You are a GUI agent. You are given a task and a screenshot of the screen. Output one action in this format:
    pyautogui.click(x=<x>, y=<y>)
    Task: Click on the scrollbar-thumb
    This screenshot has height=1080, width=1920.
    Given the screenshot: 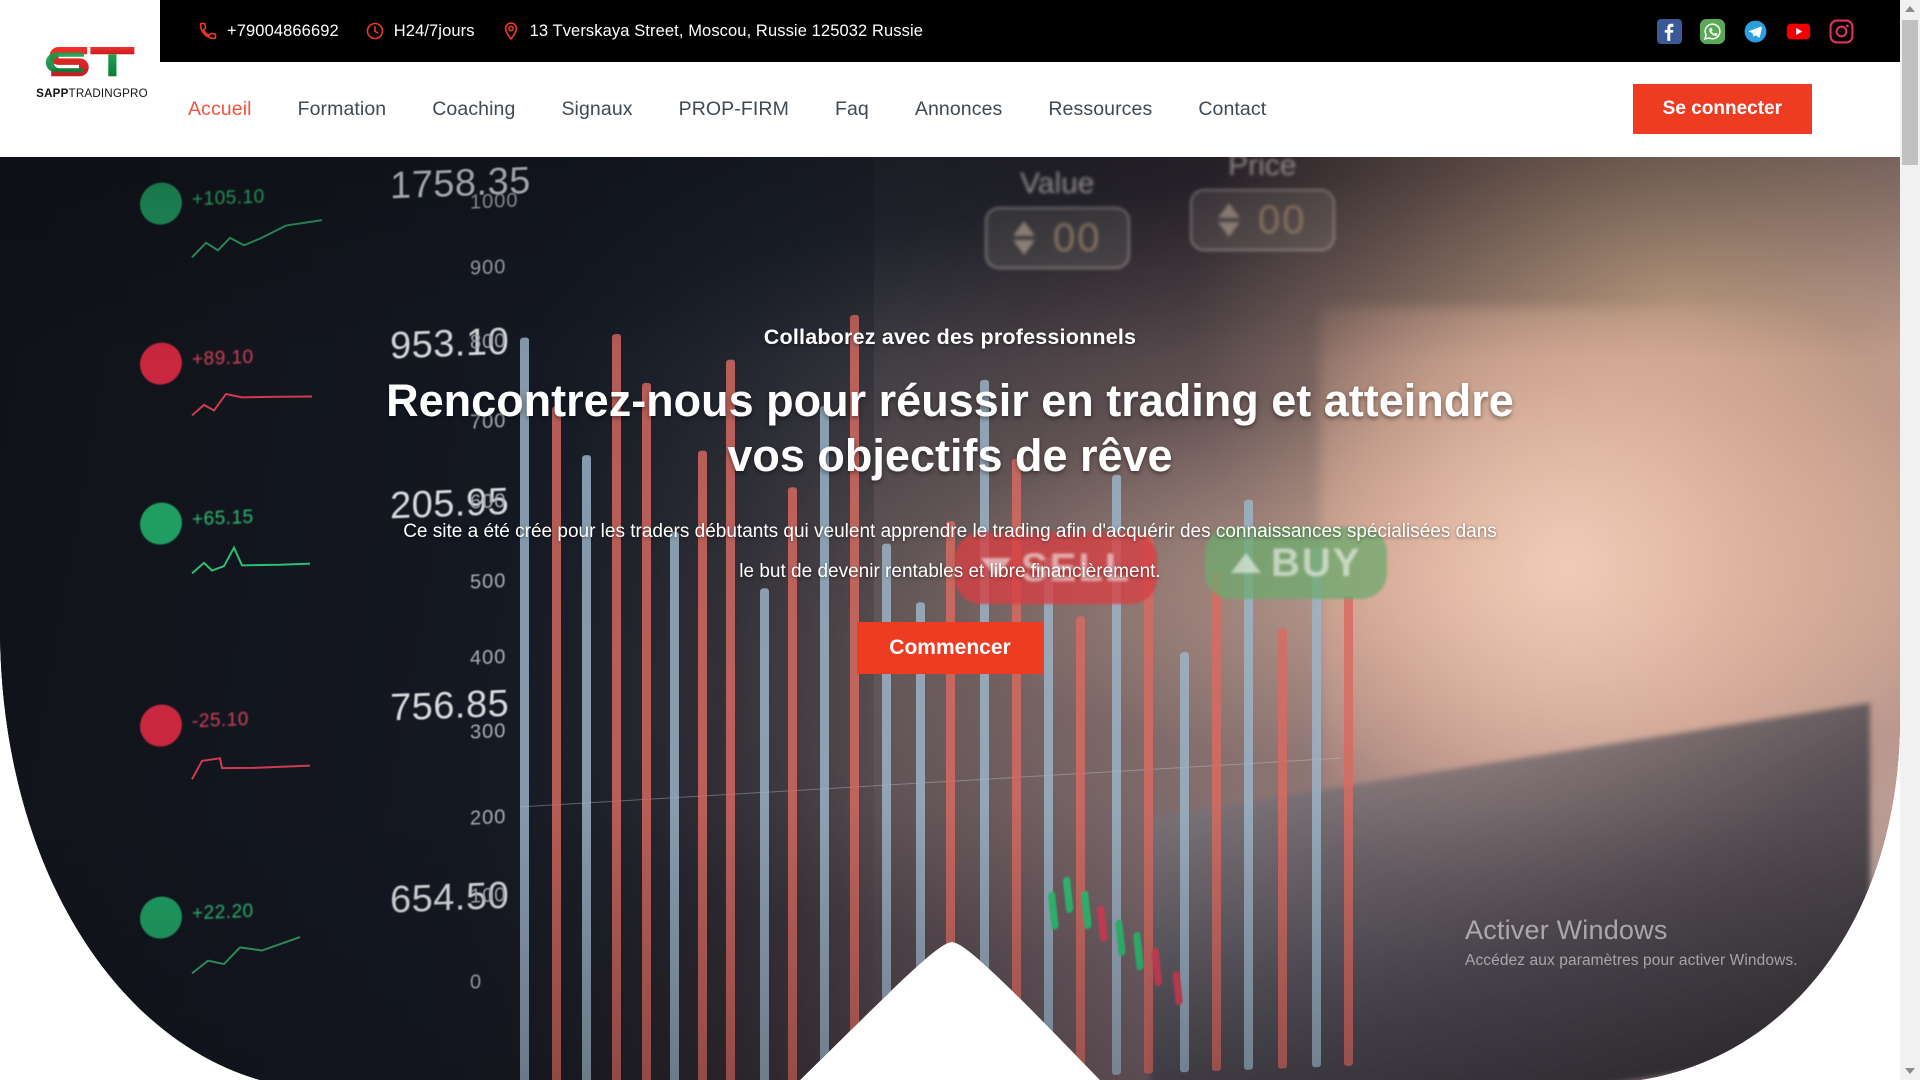 What is the action you would take?
    pyautogui.click(x=1910, y=92)
    